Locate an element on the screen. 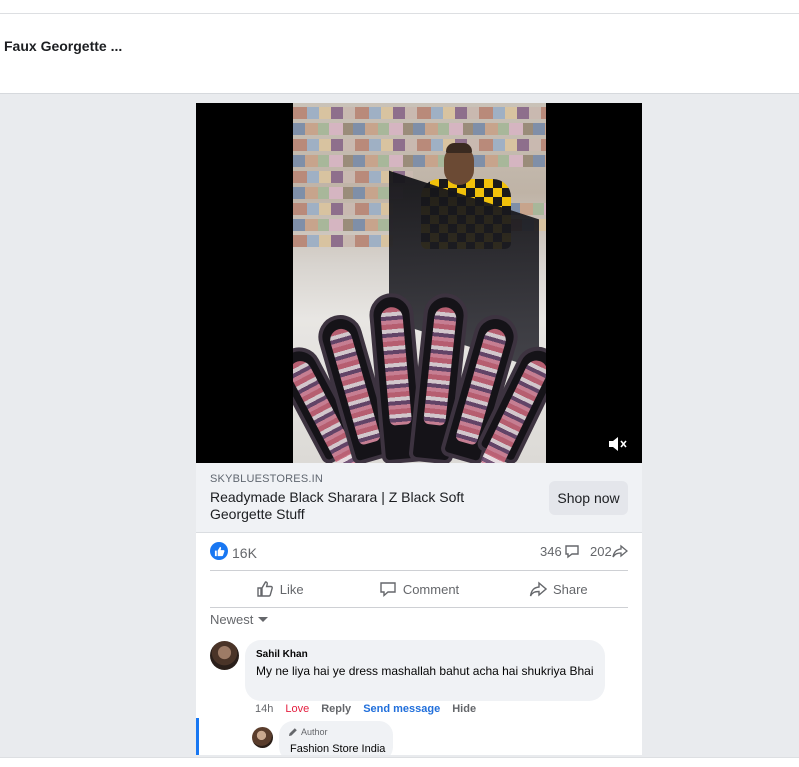 This screenshot has width=799, height=767. reply-thread-indicator is located at coordinates (197, 736).